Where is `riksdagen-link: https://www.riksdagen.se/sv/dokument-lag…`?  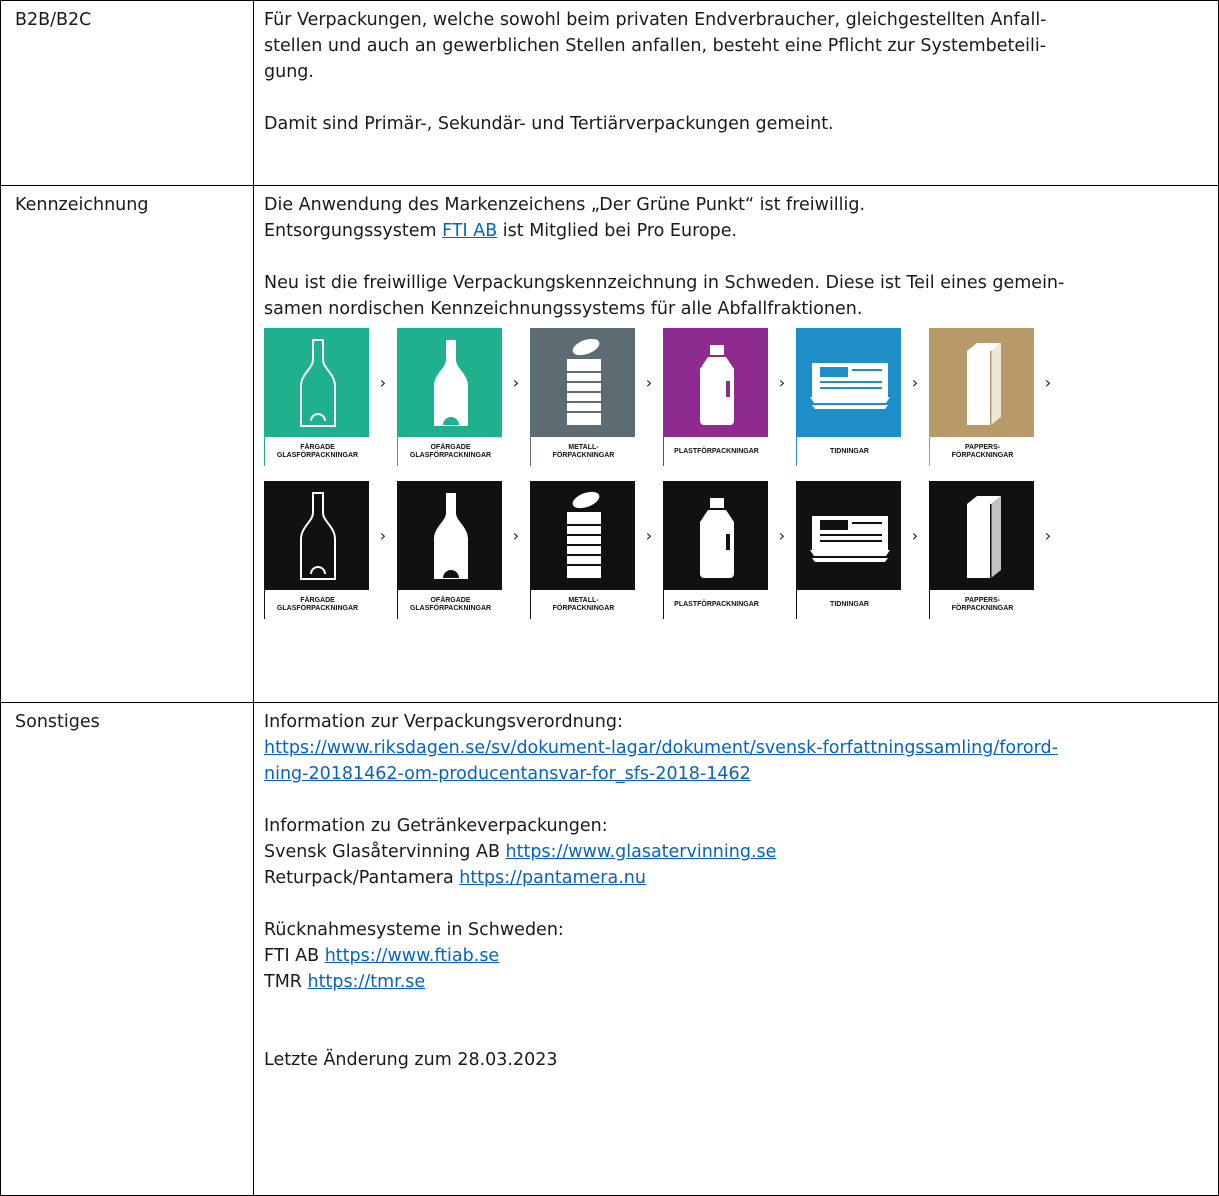
riksdagen-link: https://www.riksdagen.se/sv/dokument-lag… is located at coordinates (661, 748).